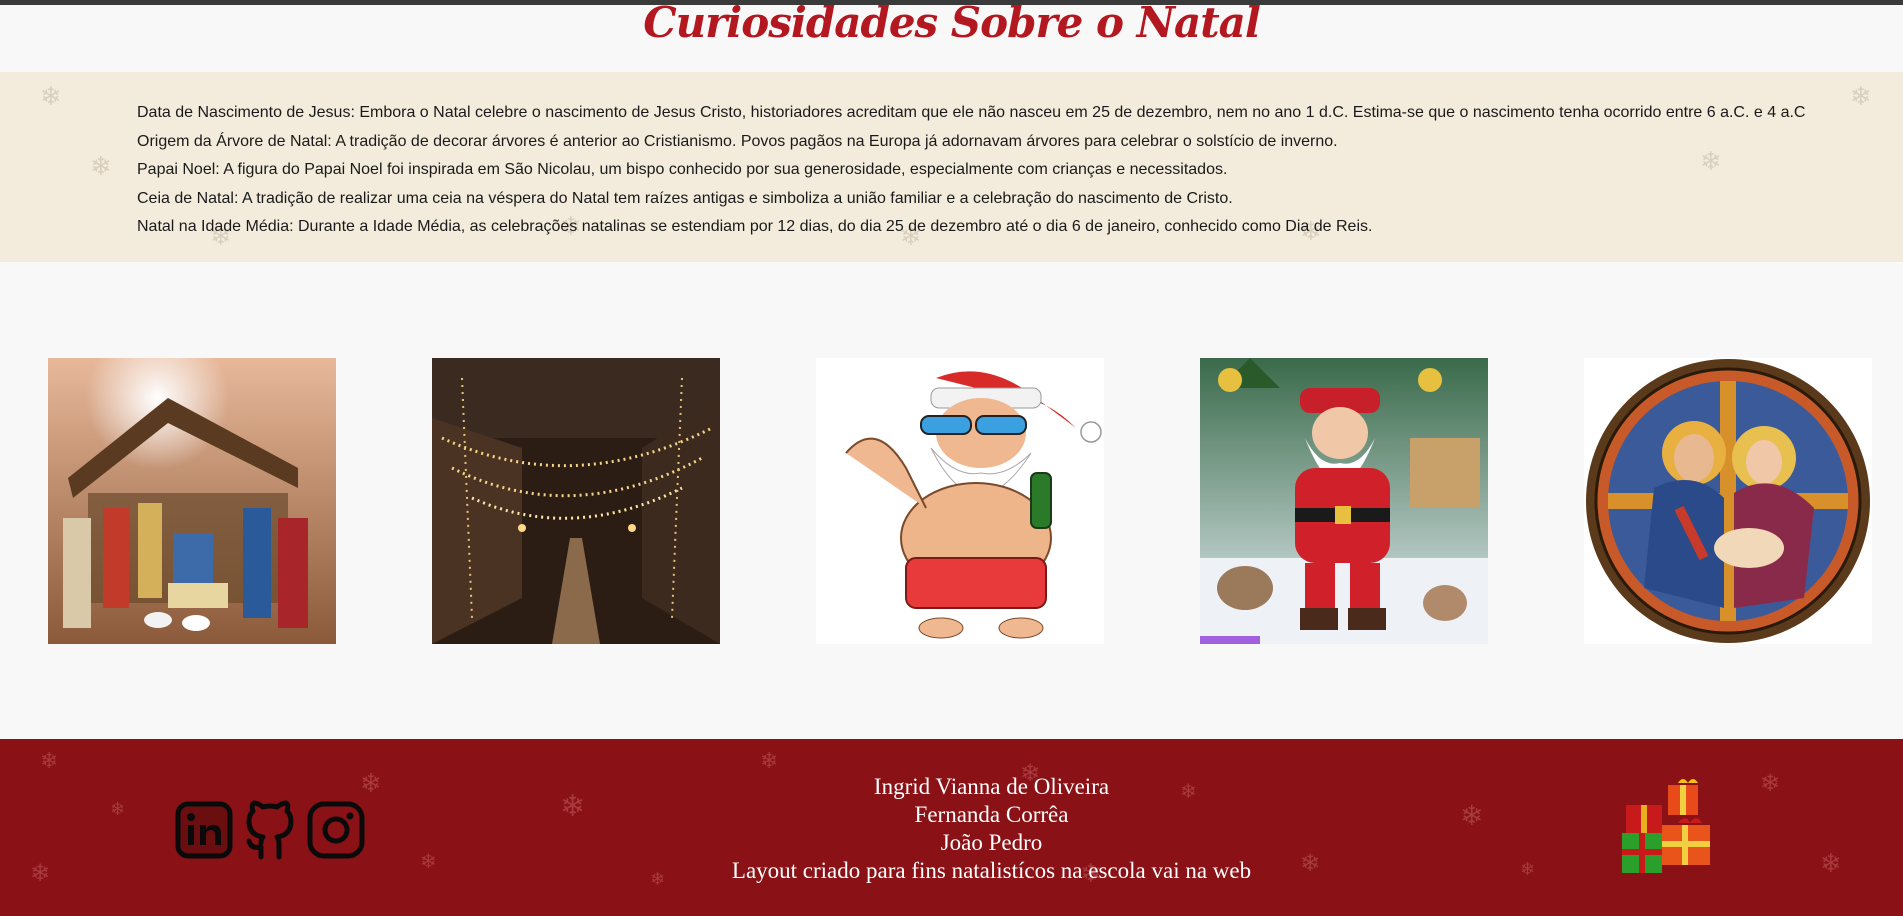 The width and height of the screenshot is (1903, 916). Describe the element at coordinates (1668, 825) in the screenshot. I see `gift-boxes-icon` at that location.